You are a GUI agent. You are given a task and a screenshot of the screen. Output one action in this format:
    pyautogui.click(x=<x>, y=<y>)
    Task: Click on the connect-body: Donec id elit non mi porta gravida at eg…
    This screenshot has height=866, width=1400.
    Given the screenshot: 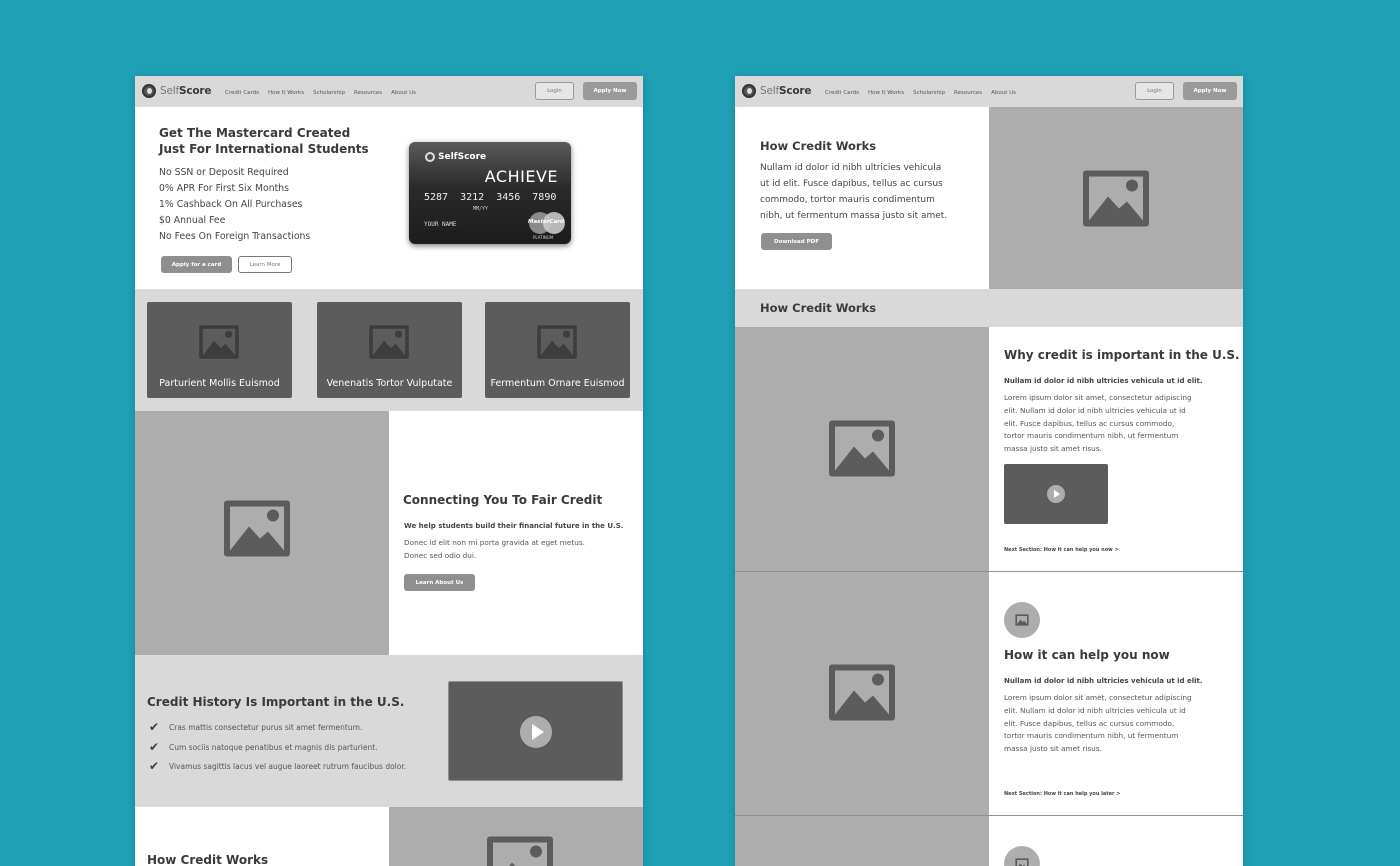 What is the action you would take?
    pyautogui.click(x=494, y=550)
    